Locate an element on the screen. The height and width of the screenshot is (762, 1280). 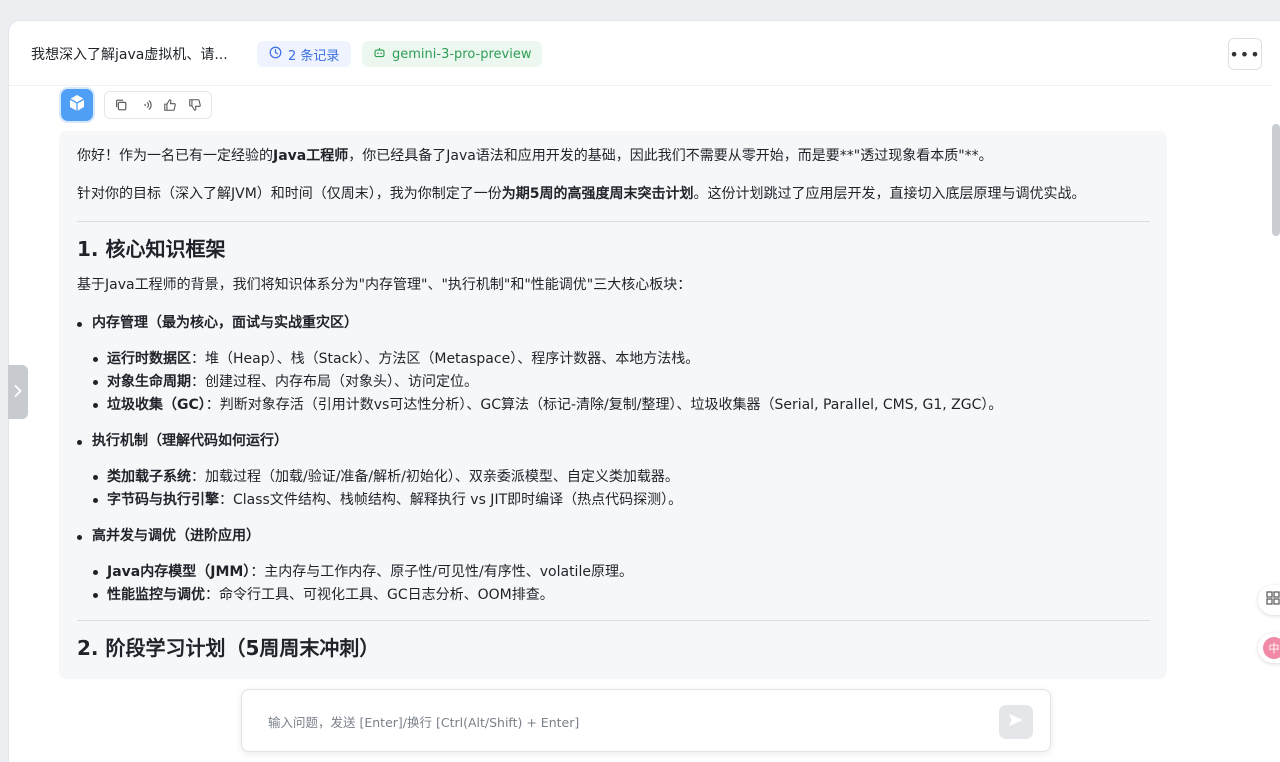
assistant-badge-icon: 中 is located at coordinates (1271, 648).